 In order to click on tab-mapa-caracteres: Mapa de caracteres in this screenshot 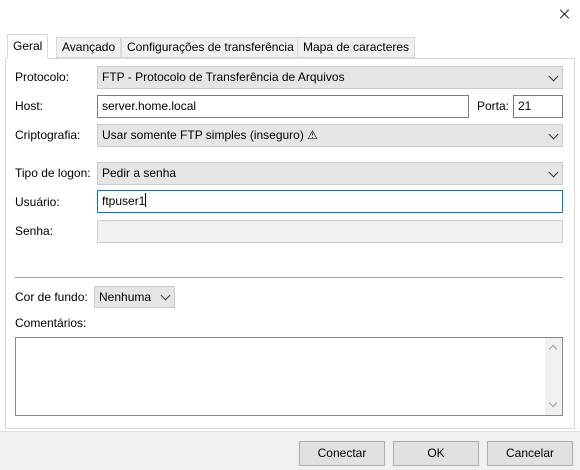, I will do `click(356, 47)`.